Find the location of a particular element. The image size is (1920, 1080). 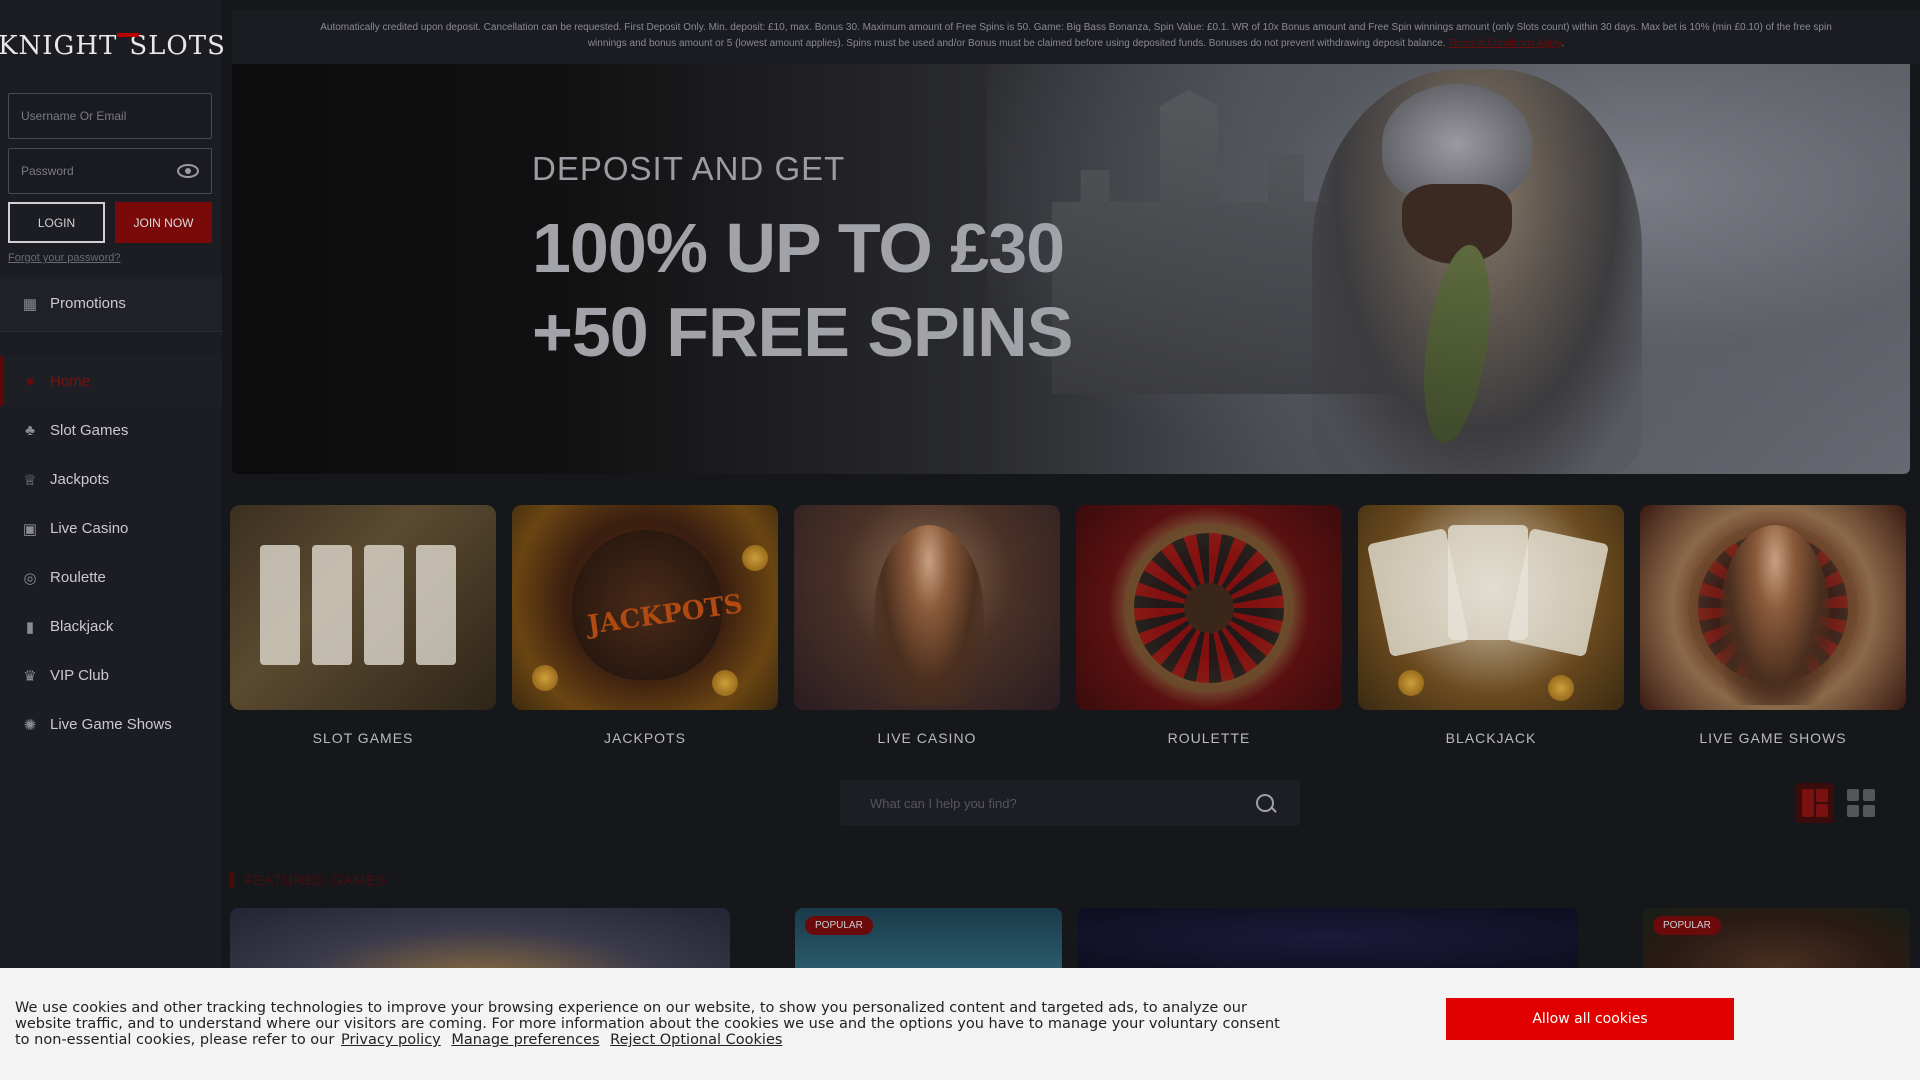

cards-icon: ▮ is located at coordinates (30, 627).